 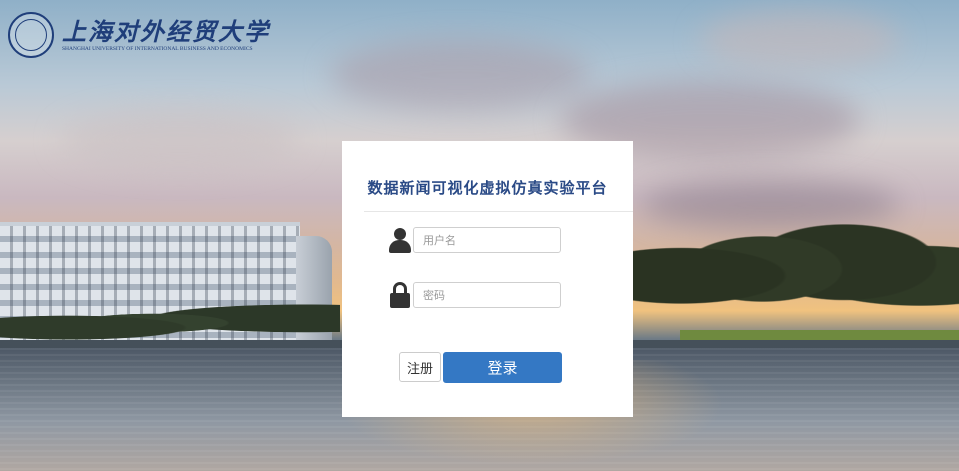 I want to click on password-input, so click(x=487, y=295).